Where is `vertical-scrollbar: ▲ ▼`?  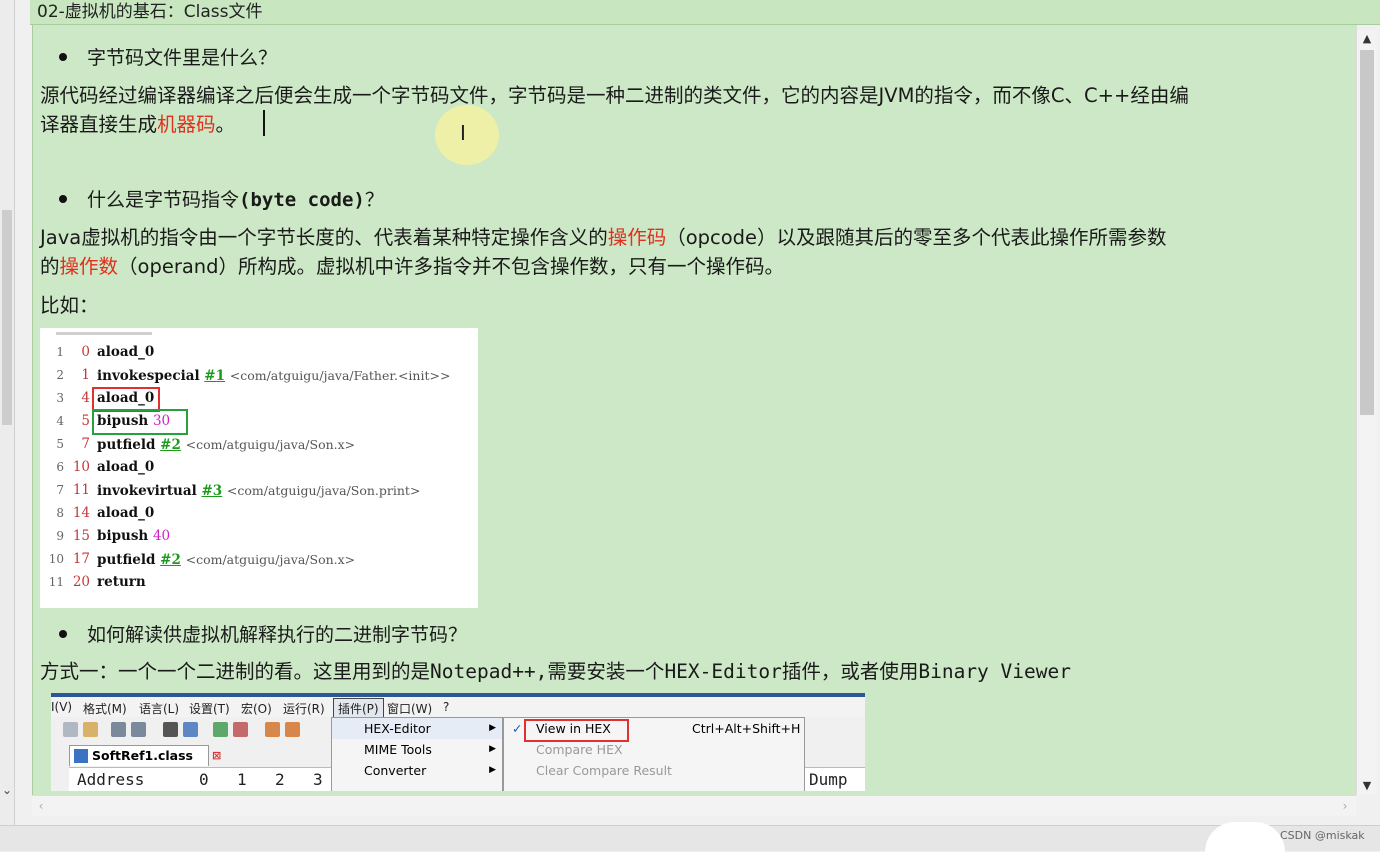
vertical-scrollbar: ▲ ▼ is located at coordinates (1366, 412).